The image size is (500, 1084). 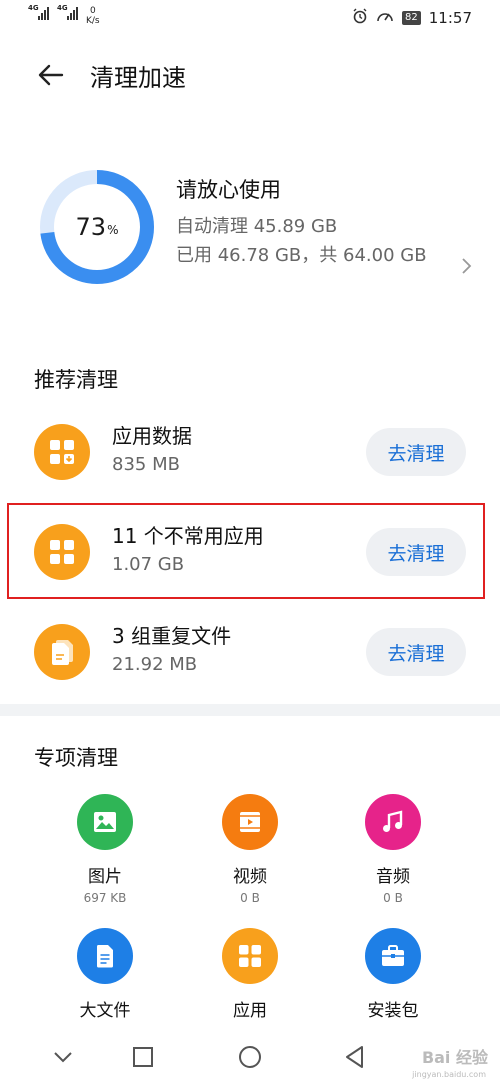 I want to click on system-nav-bar: Bai 经验 jingyan.baidu.com, so click(x=250, y=1057).